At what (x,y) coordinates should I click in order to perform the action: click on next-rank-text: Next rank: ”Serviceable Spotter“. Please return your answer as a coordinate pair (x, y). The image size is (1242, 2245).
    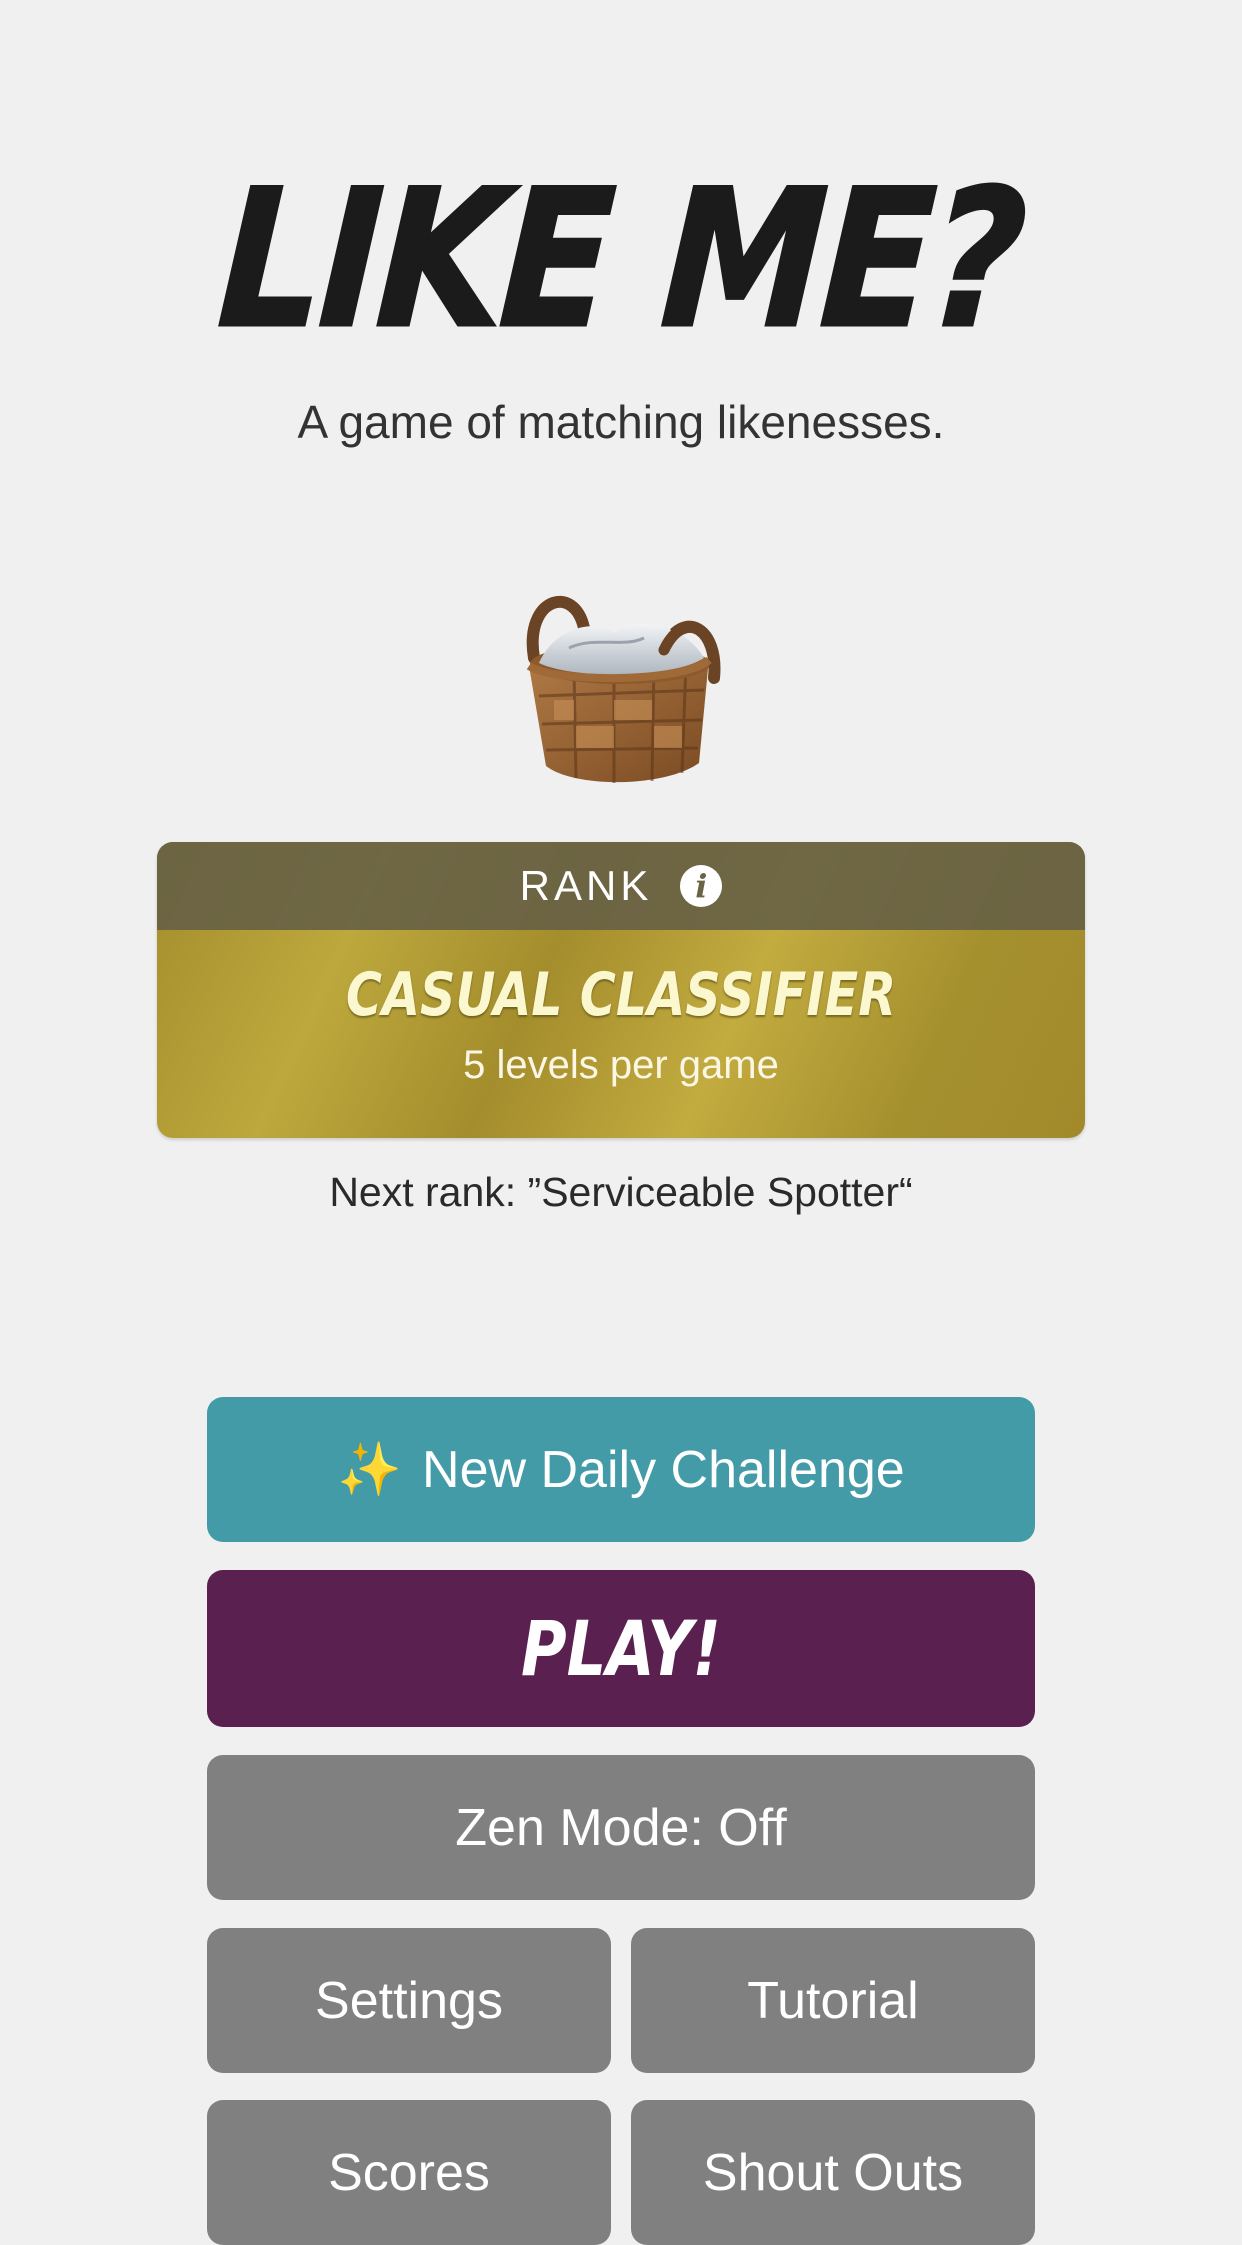
    Looking at the image, I should click on (621, 1192).